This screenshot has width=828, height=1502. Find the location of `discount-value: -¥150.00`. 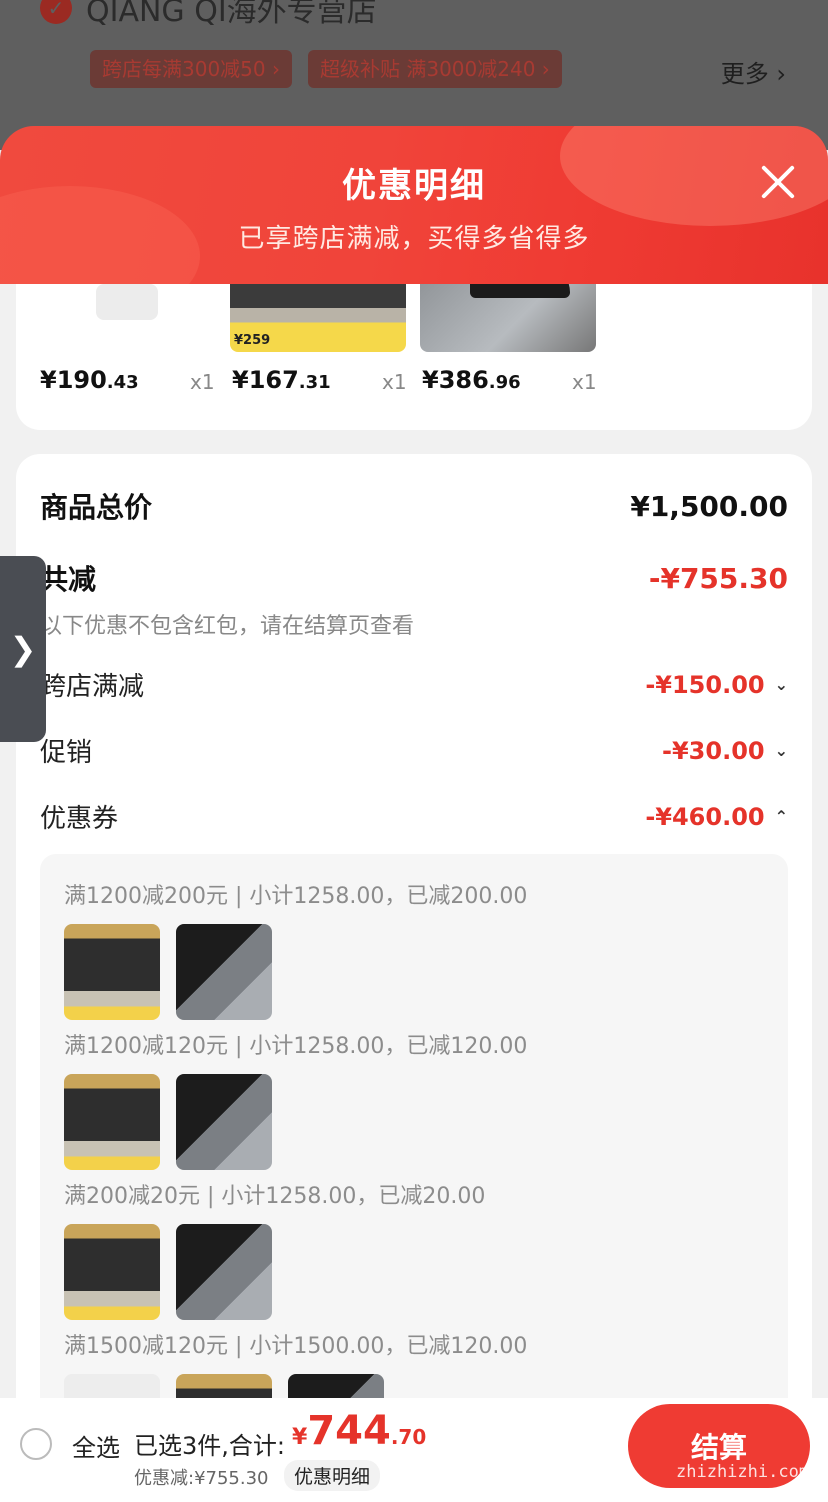

discount-value: -¥150.00 is located at coordinates (705, 684).